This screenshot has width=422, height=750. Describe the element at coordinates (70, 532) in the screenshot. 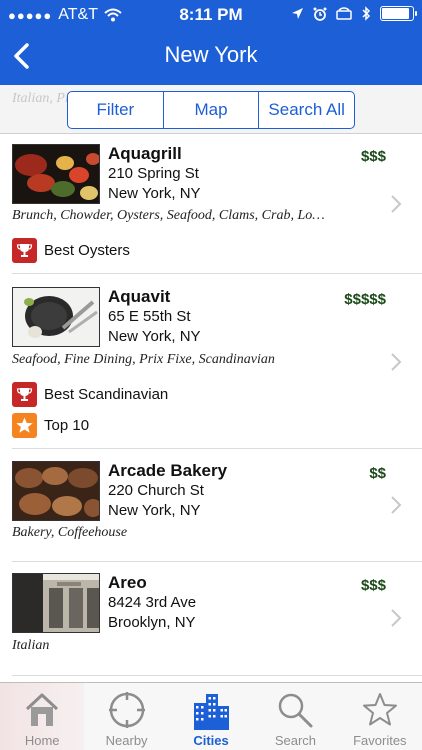

I see `cuisine-tags: Bakery, Coffeehouse` at that location.